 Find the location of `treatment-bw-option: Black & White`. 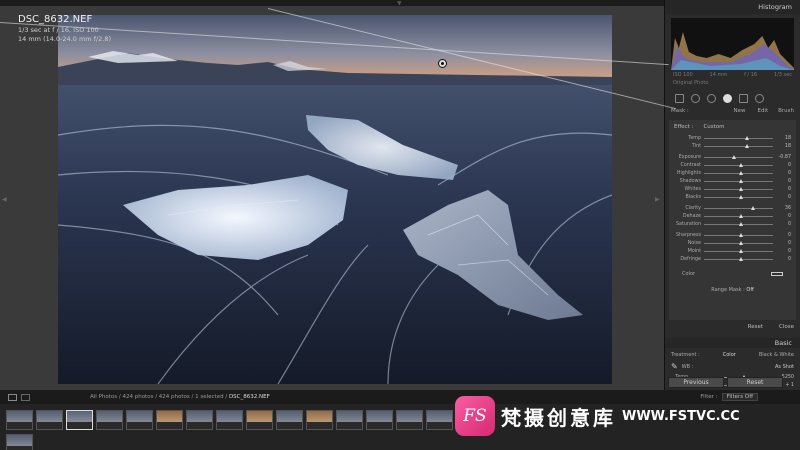

treatment-bw-option: Black & White is located at coordinates (776, 355).